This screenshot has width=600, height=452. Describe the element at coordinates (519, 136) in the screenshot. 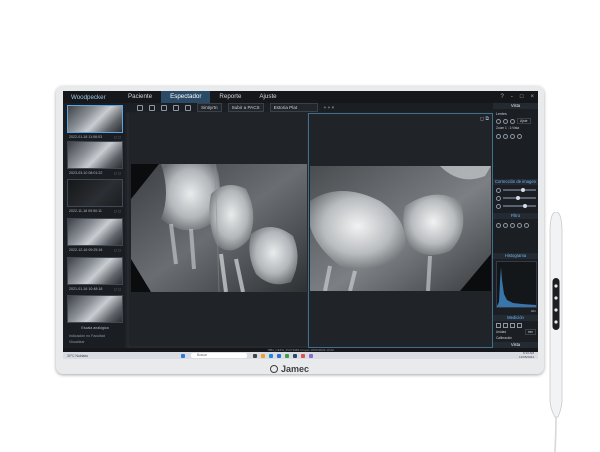

I see `flip-vertical-icon` at that location.